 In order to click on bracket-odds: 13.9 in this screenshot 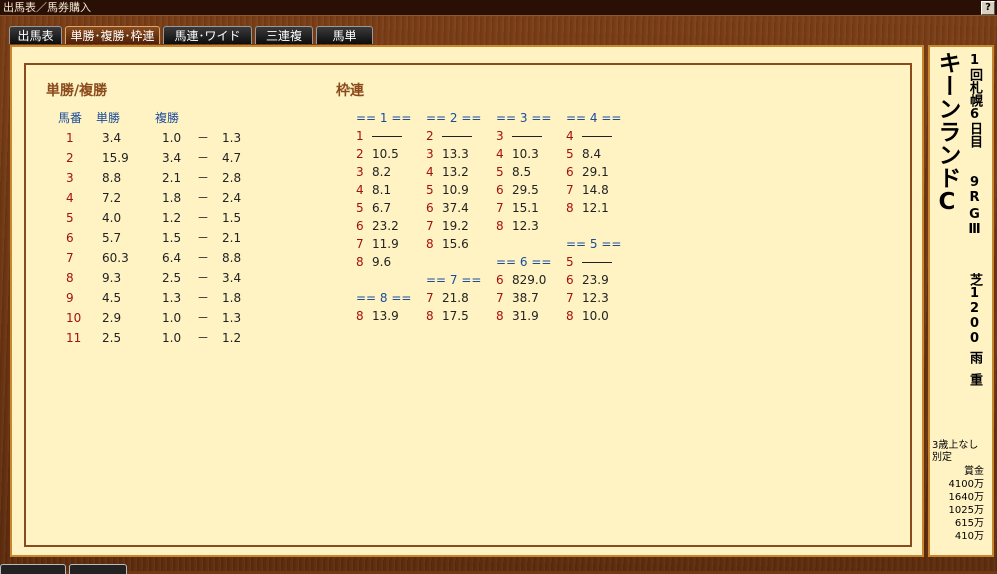, I will do `click(385, 316)`.